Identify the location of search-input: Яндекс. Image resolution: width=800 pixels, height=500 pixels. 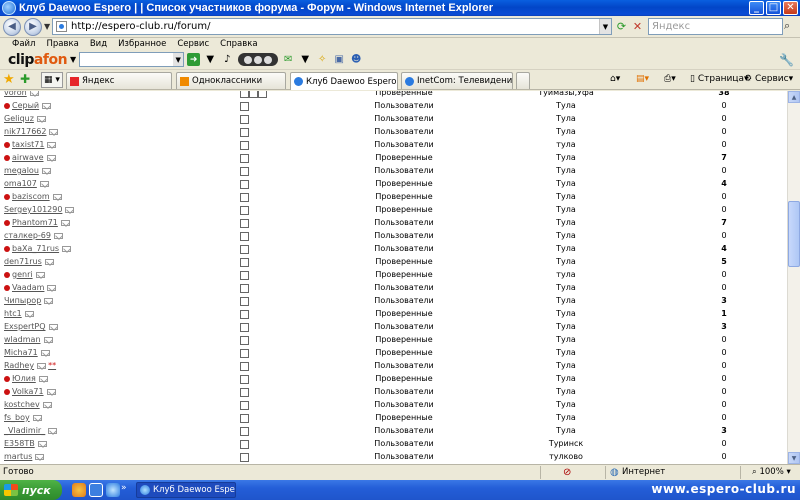
(715, 26).